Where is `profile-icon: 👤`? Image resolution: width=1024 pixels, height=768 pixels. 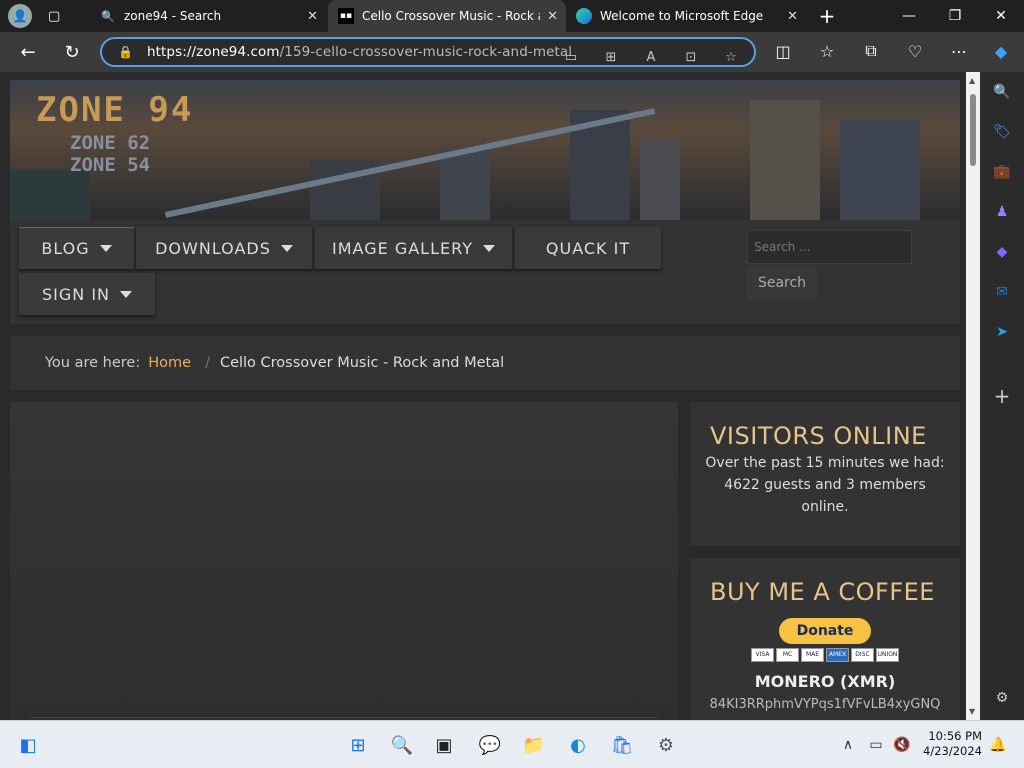 profile-icon: 👤 is located at coordinates (20, 16).